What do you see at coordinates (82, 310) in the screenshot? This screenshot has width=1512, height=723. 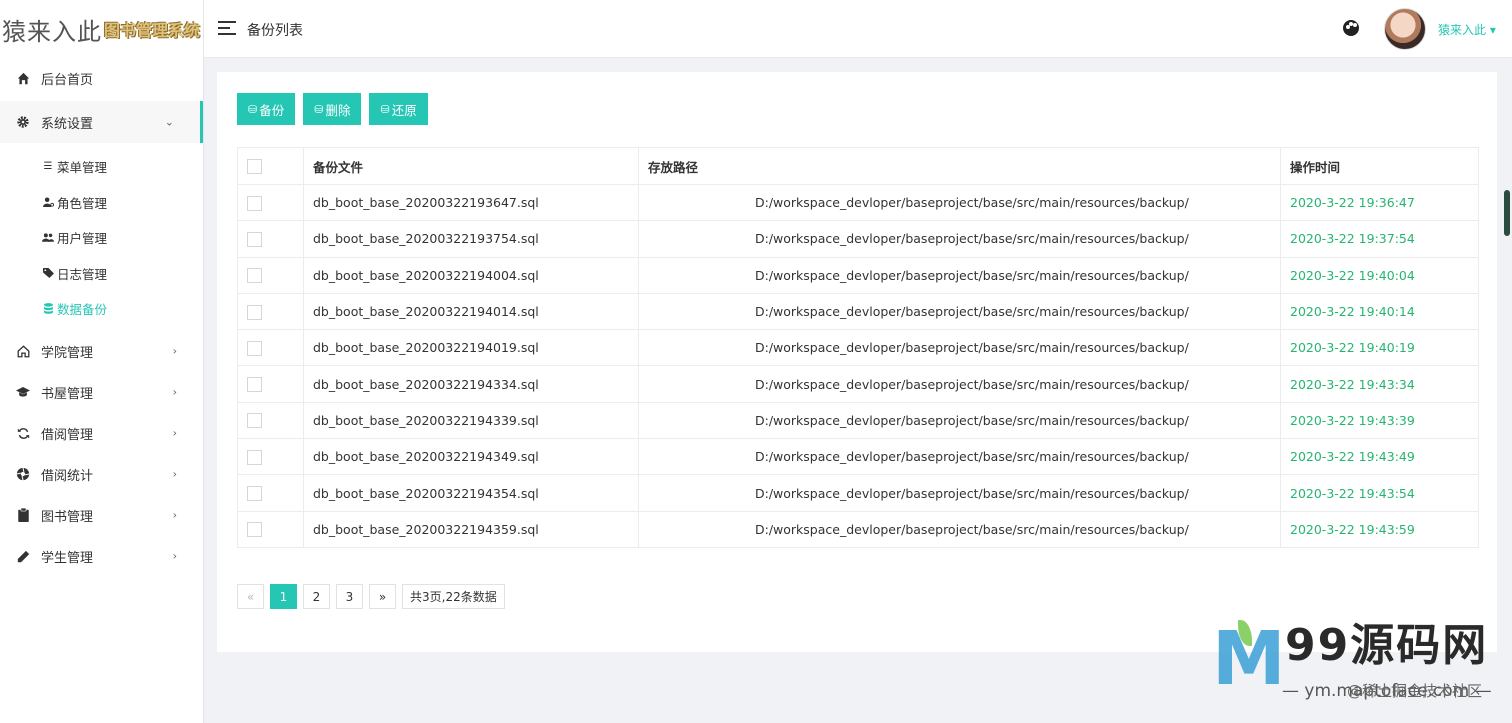 I see `sidebar-subitem-label: 数据备份` at bounding box center [82, 310].